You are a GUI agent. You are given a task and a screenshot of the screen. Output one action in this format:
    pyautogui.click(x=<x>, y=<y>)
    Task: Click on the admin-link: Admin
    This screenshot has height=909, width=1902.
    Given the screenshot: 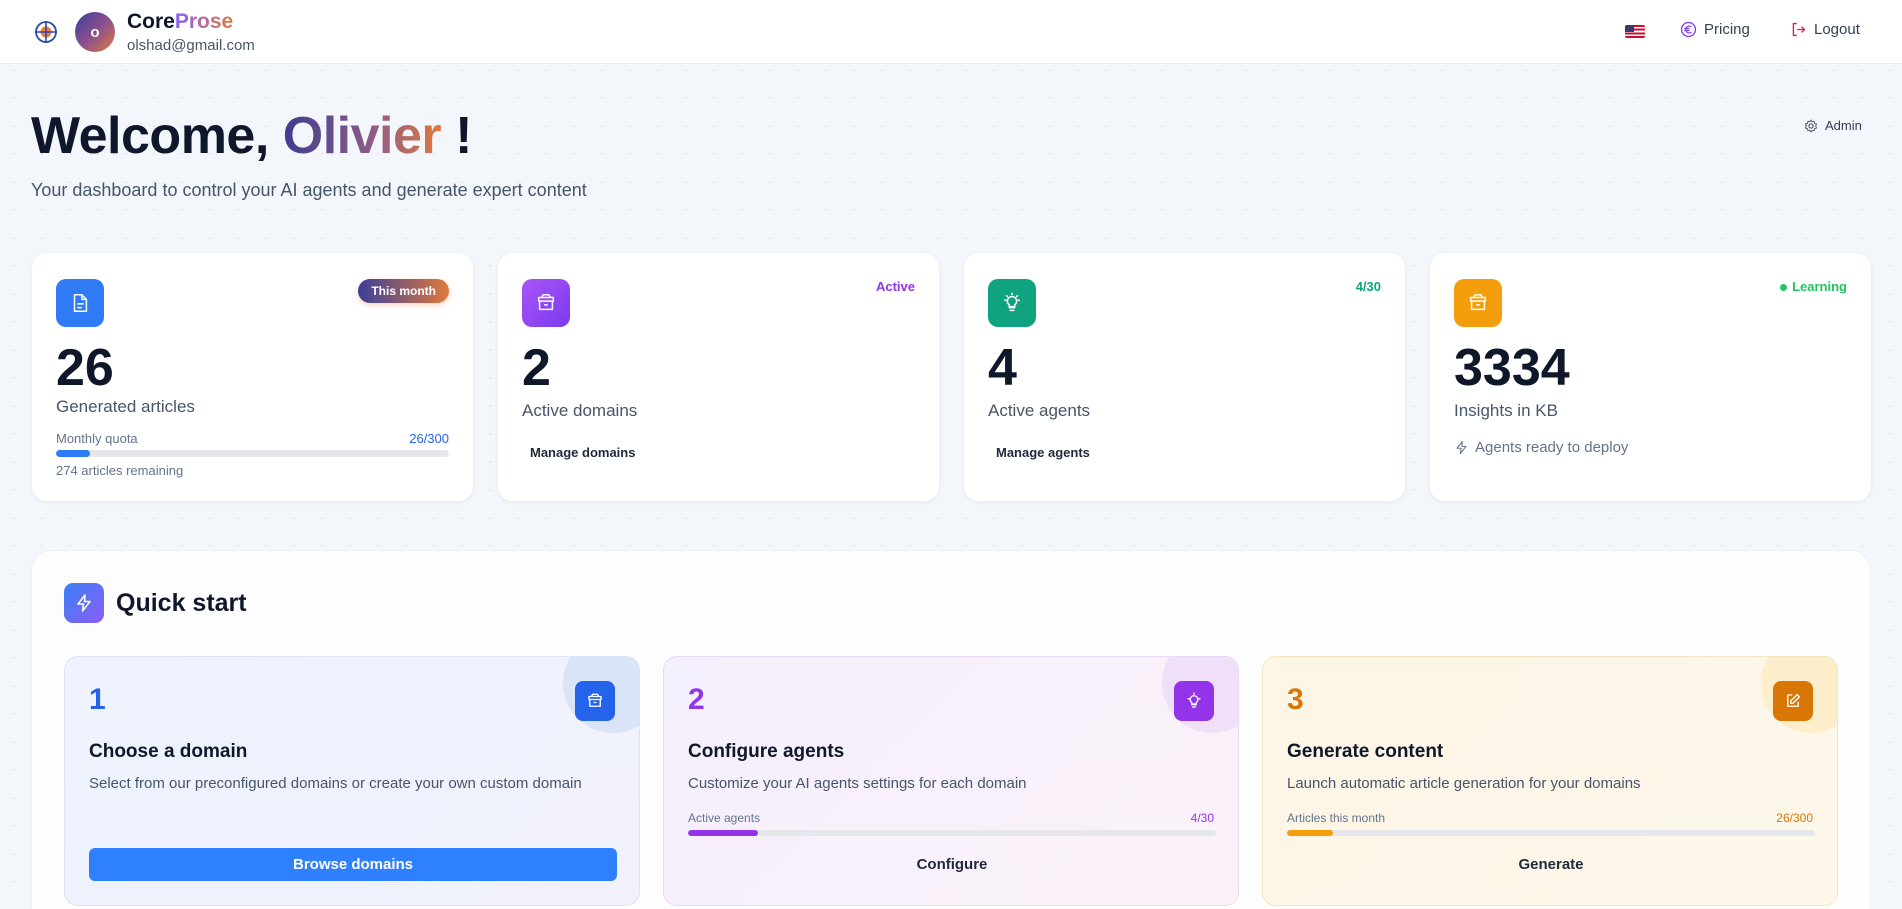 What is the action you would take?
    pyautogui.click(x=1833, y=125)
    